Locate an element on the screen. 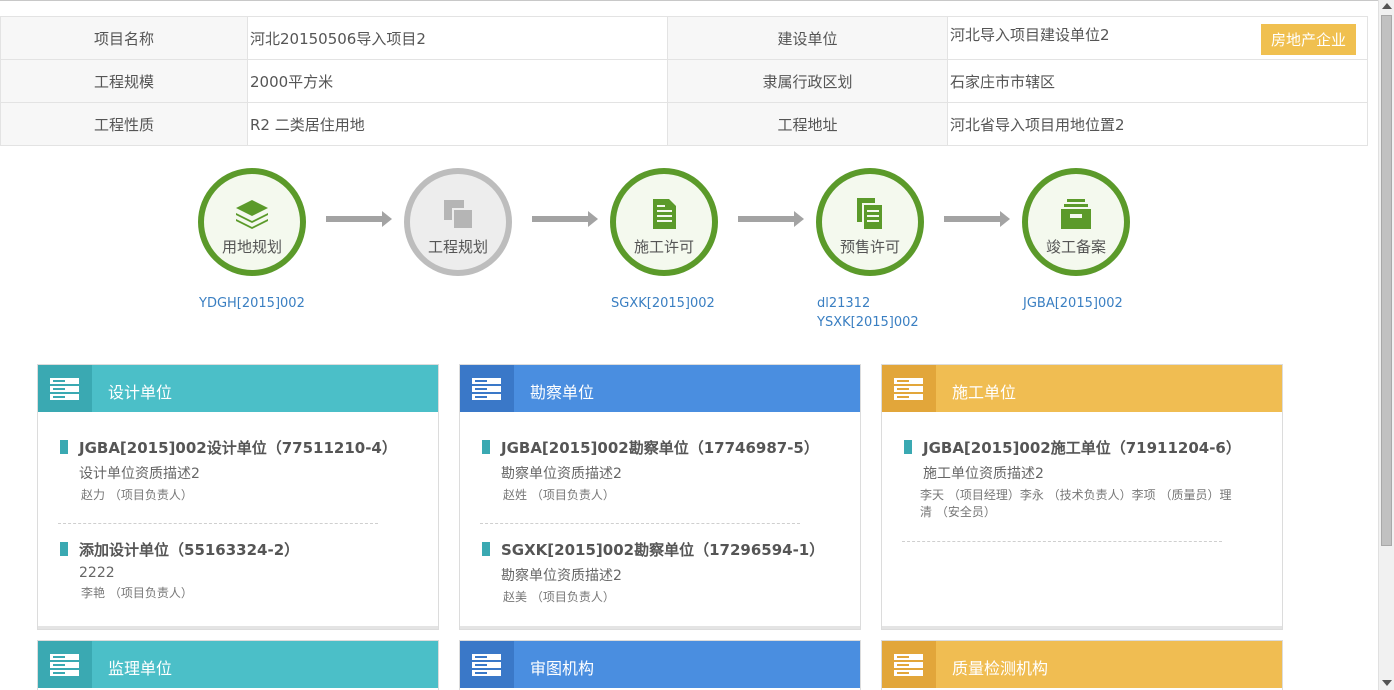  card-quality-testing: 质量检测机构 is located at coordinates (1082, 665).